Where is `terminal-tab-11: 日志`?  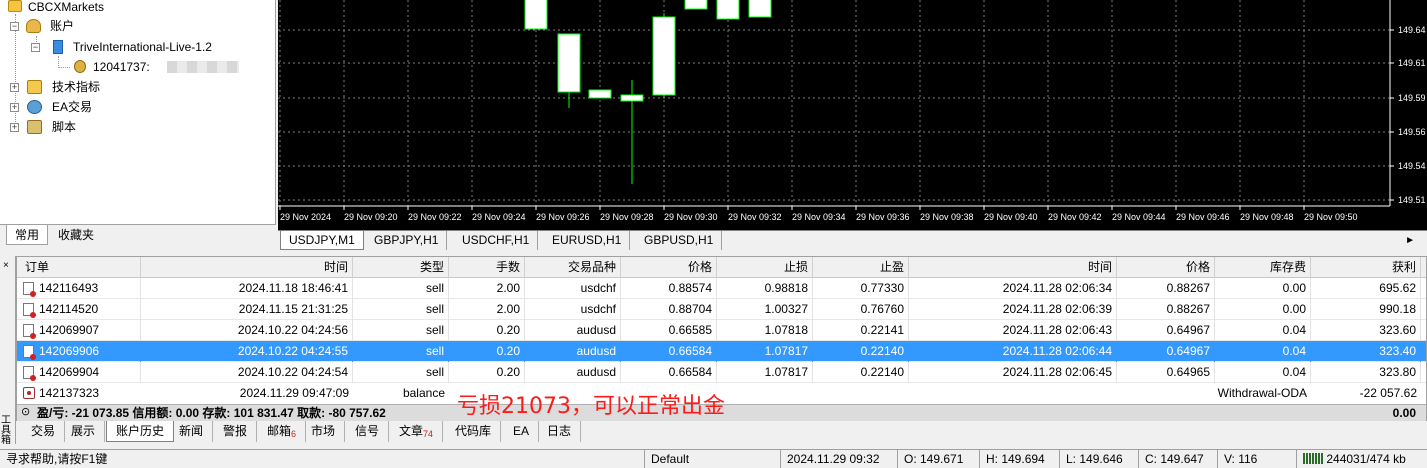
terminal-tab-11: 日志 is located at coordinates (560, 431).